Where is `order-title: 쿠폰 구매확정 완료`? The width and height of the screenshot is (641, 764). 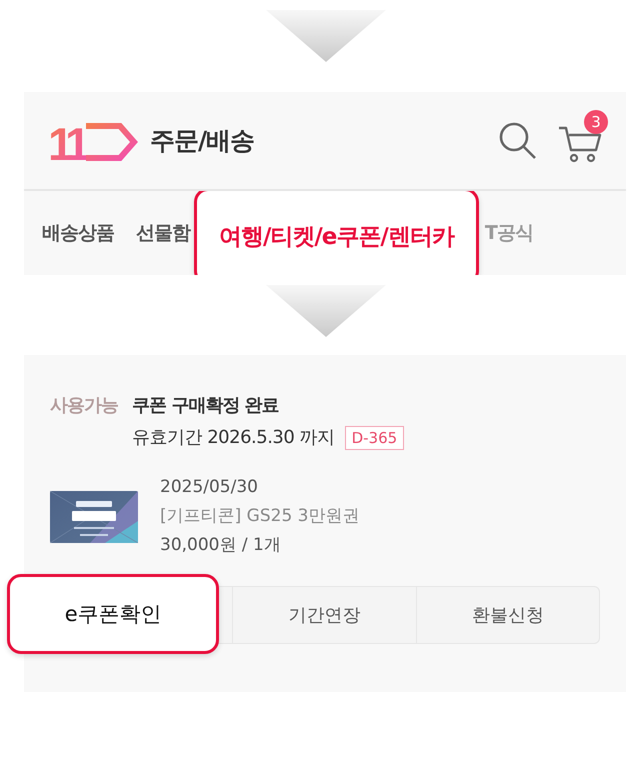
order-title: 쿠폰 구매확정 완료 is located at coordinates (206, 406).